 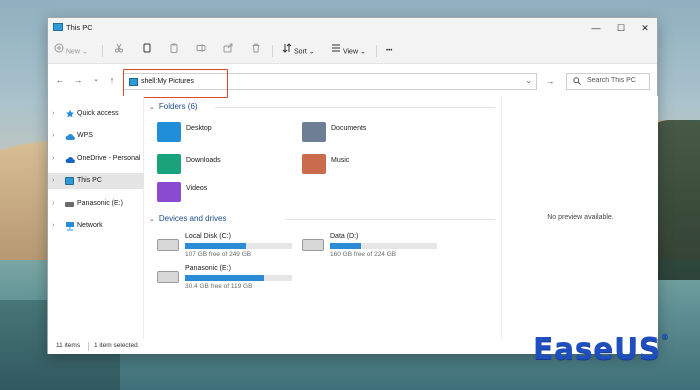 I want to click on downloads-folder-icon, so click(x=169, y=164).